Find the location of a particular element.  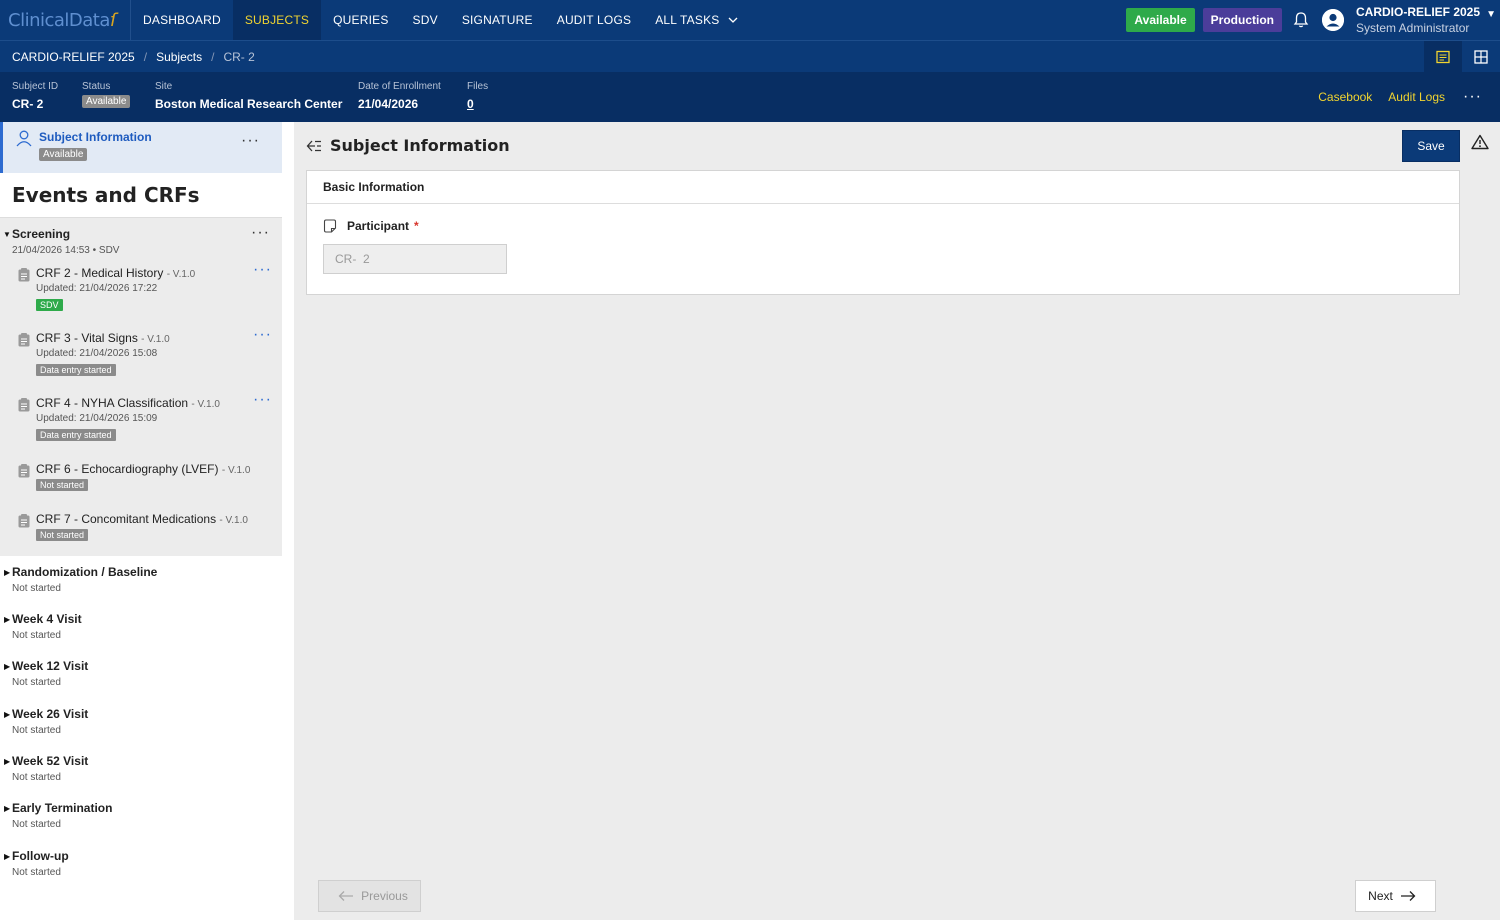

event-sub: 21/04/2026 14:53 • SDV is located at coordinates (66, 250).